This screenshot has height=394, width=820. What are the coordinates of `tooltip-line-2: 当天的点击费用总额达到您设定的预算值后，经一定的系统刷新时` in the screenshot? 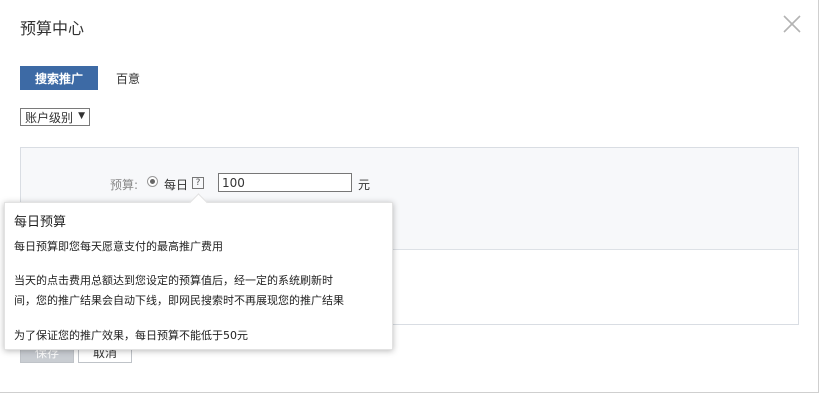 It's located at (173, 280).